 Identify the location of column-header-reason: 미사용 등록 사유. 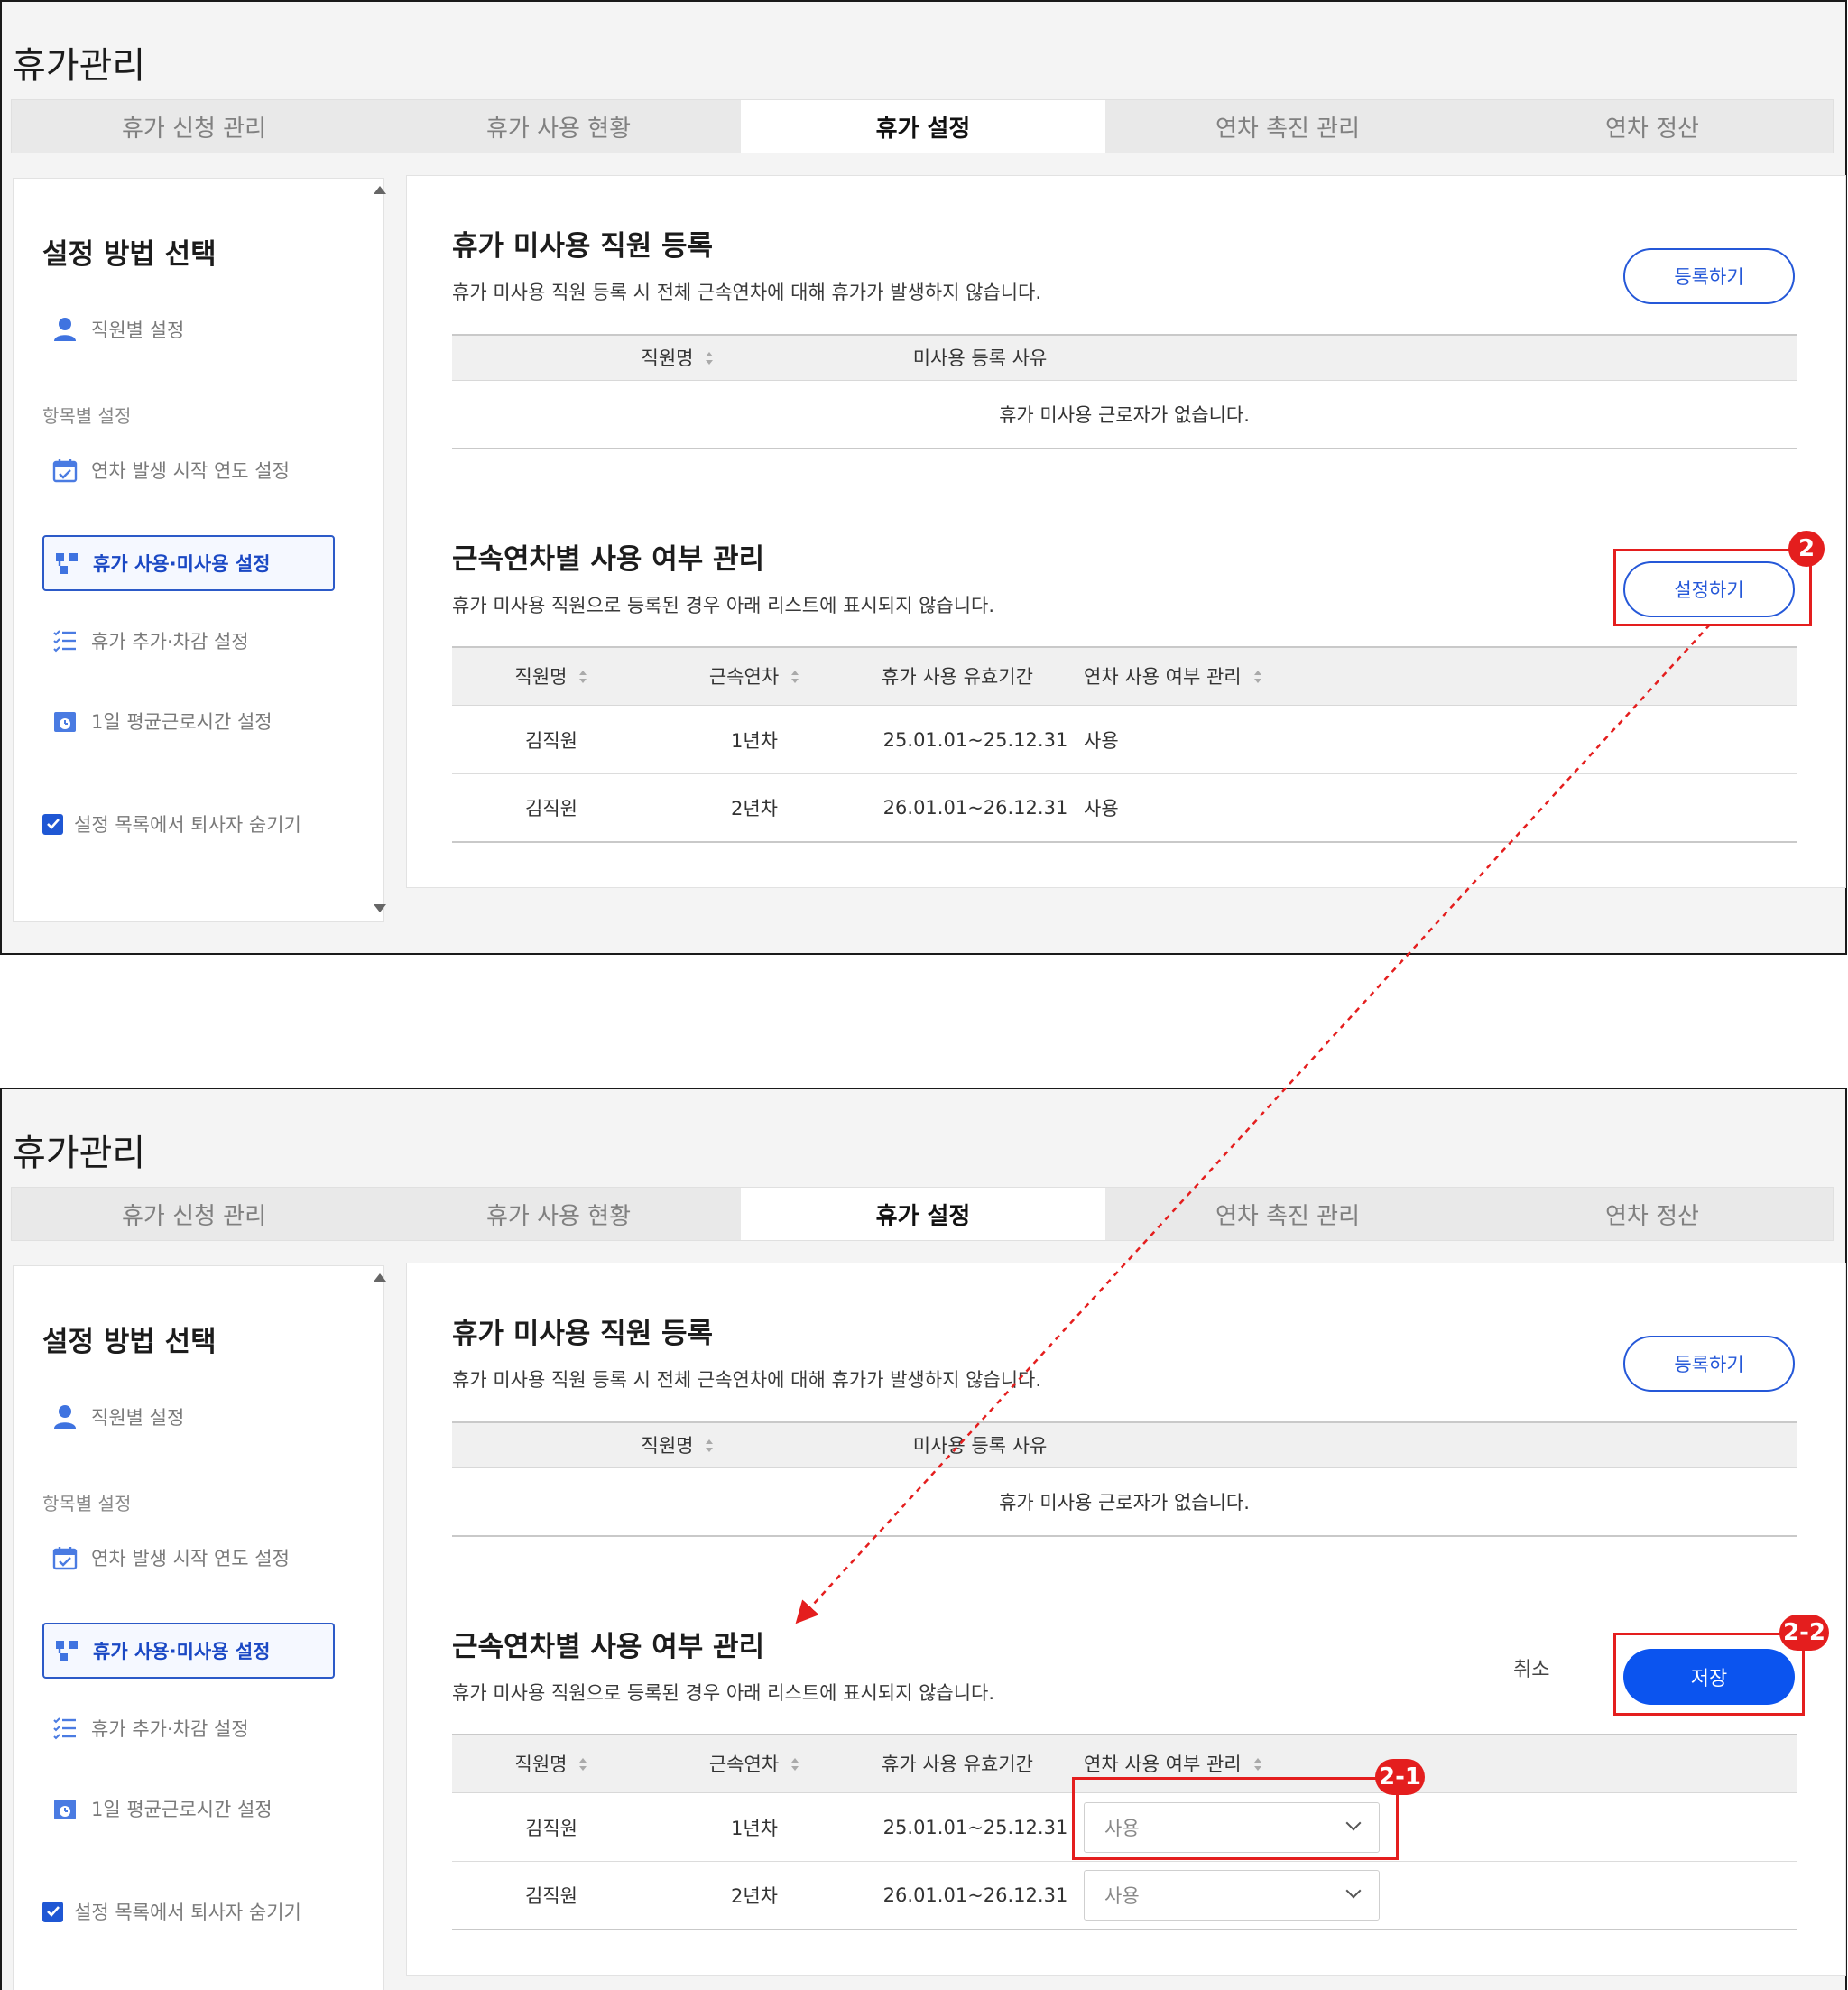
(980, 358).